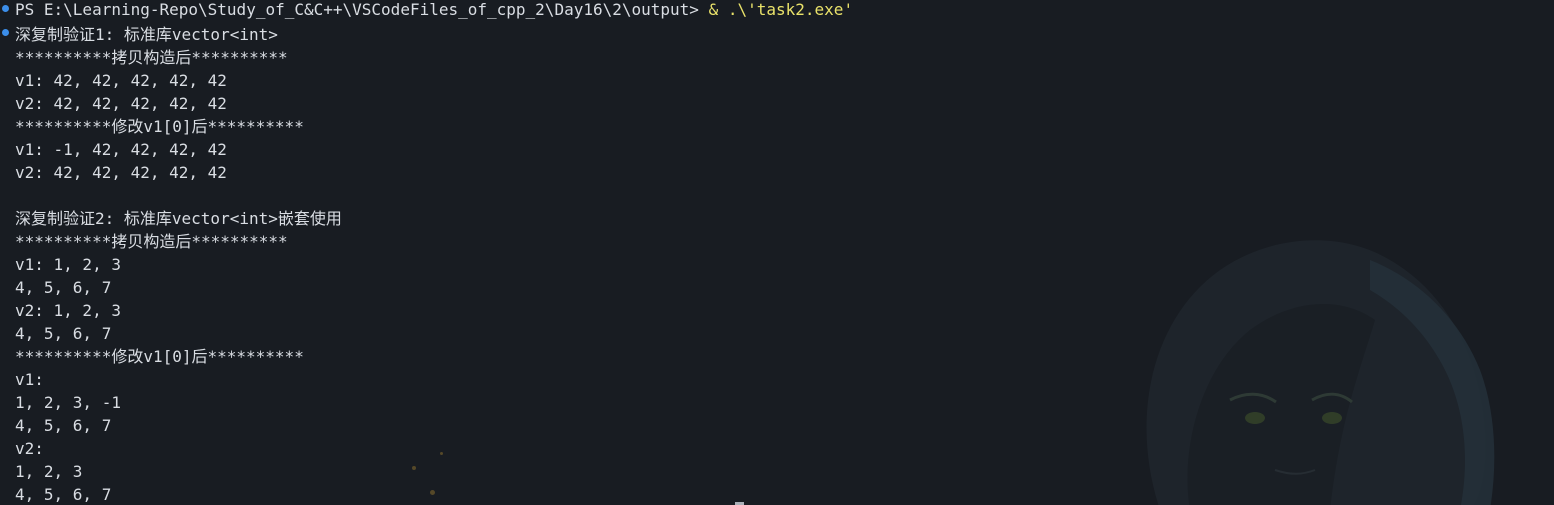  What do you see at coordinates (1320, 372) in the screenshot?
I see `background-artwork` at bounding box center [1320, 372].